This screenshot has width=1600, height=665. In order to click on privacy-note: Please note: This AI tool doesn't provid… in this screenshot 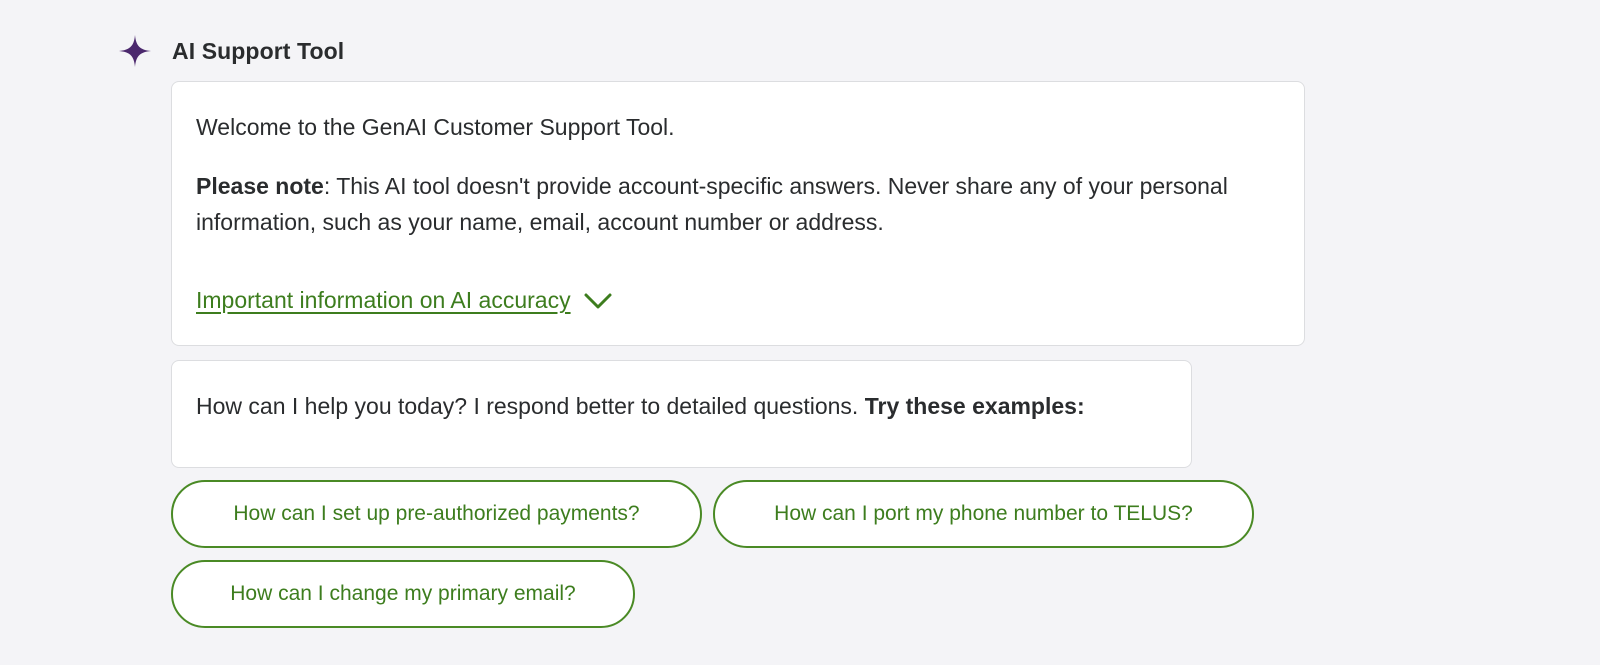, I will do `click(738, 204)`.